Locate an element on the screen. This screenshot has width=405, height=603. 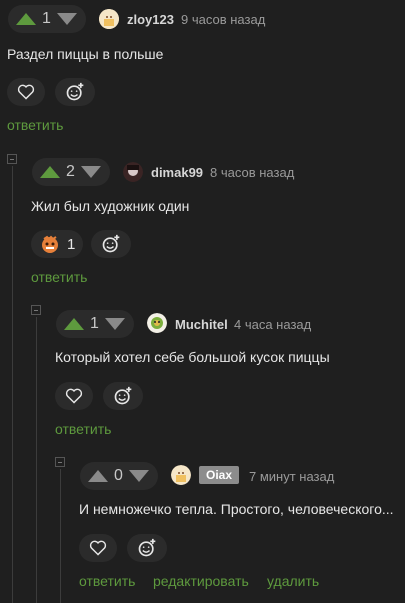
vote-count: 0 is located at coordinates (118, 475).